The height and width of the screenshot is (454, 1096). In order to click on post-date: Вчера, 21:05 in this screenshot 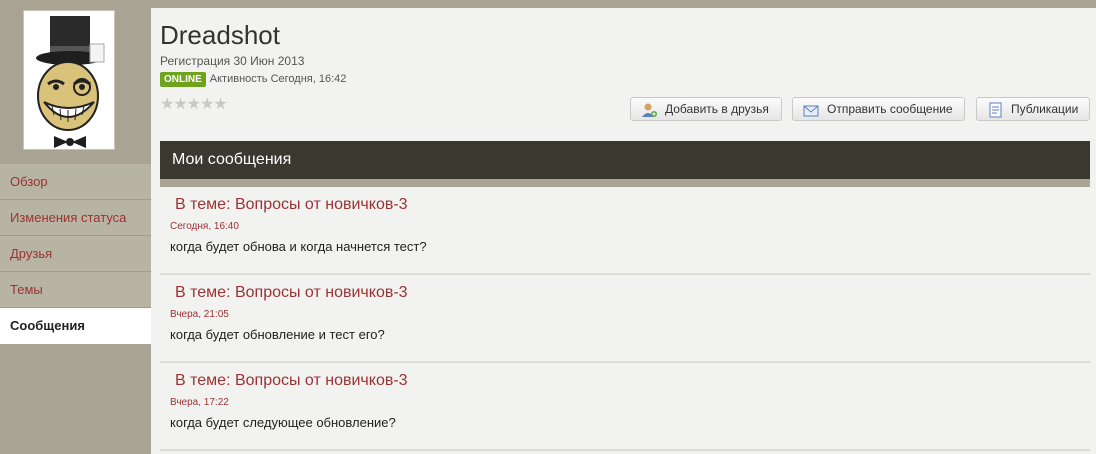, I will do `click(199, 314)`.